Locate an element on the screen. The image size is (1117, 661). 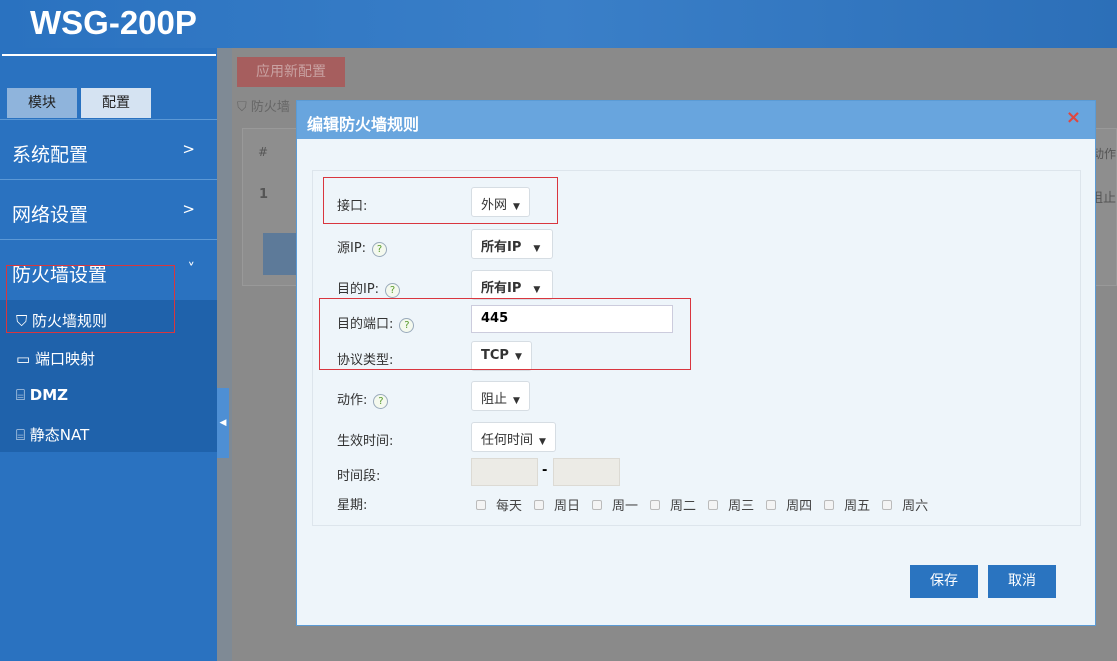
breadcrumb-text: 防火墙 is located at coordinates (270, 107).